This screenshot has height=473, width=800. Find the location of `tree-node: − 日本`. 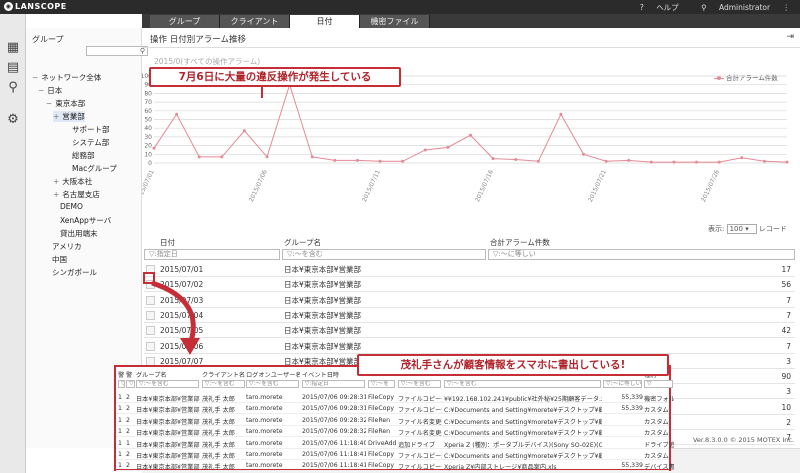

tree-node: − 日本 is located at coordinates (50, 90).